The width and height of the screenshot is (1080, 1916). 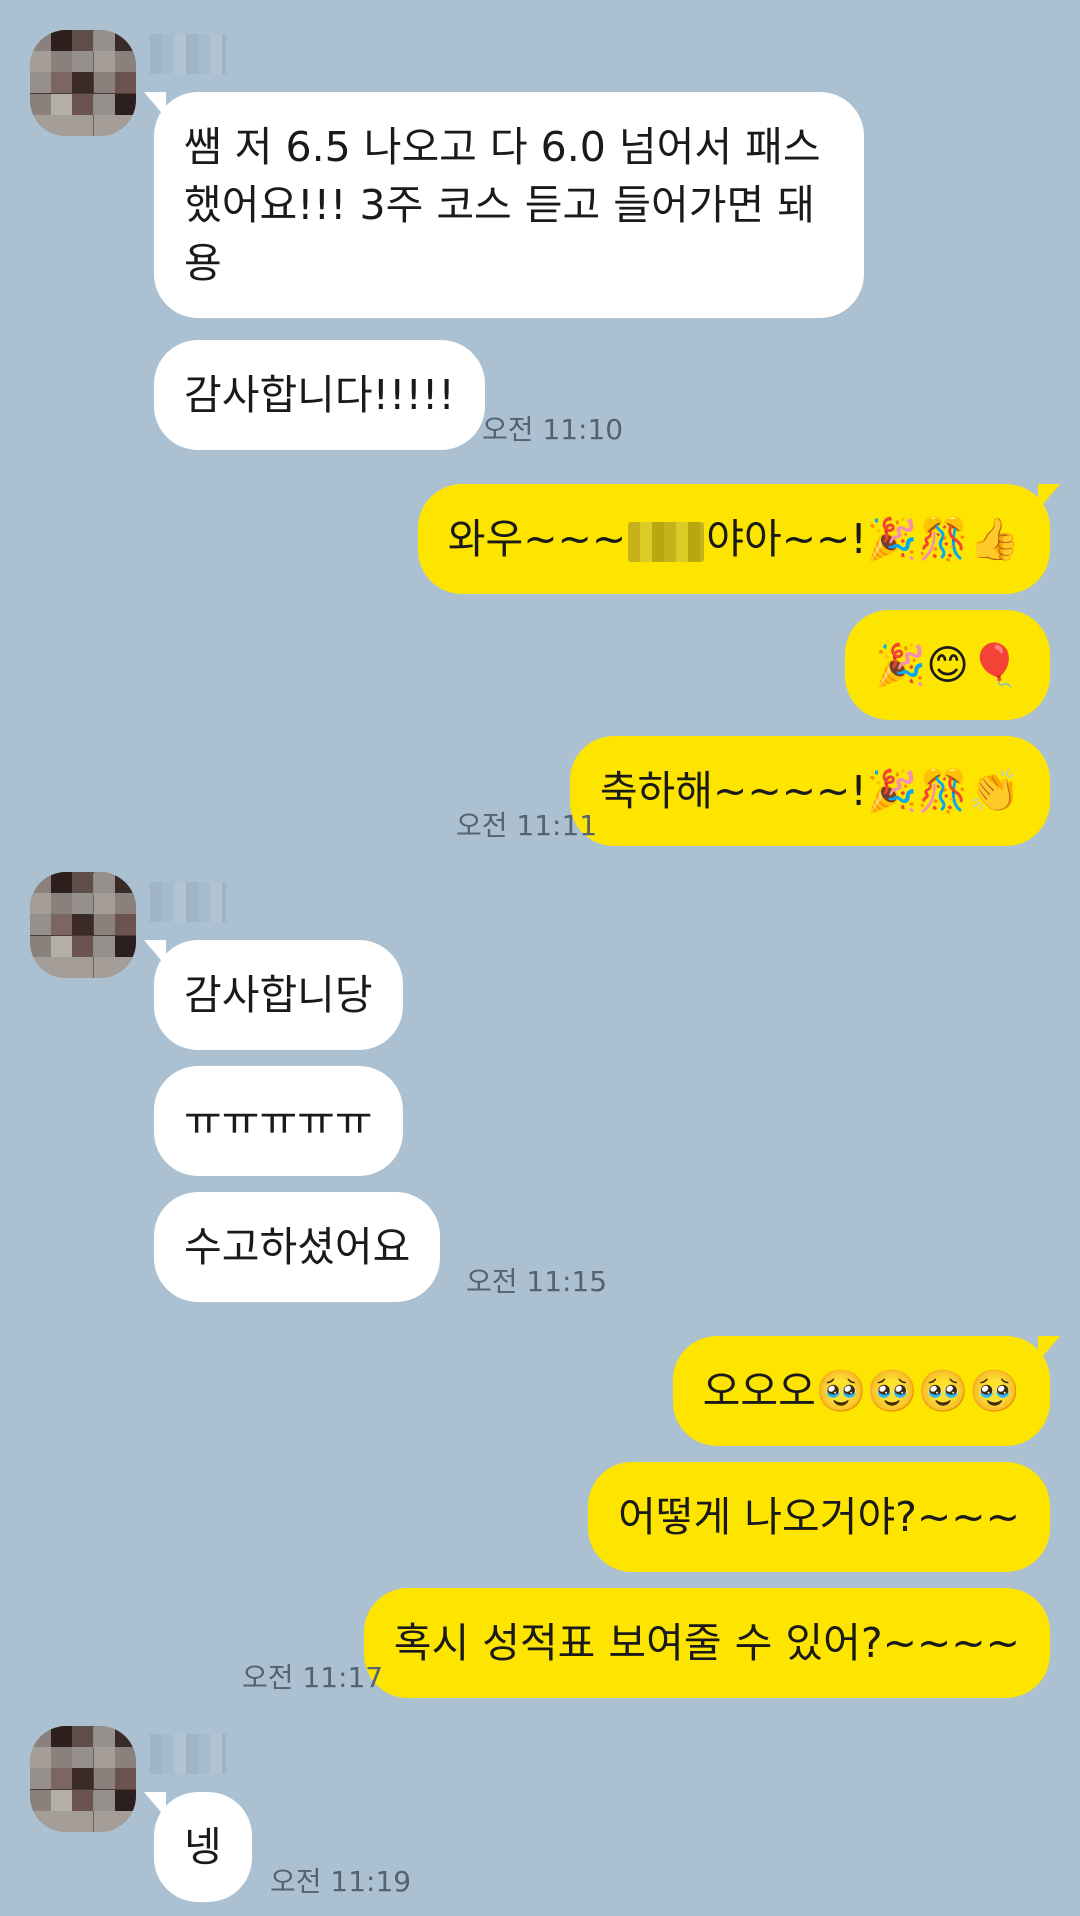 I want to click on incoming-message: ㅠㅠㅠㅠㅠ, so click(x=278, y=1121).